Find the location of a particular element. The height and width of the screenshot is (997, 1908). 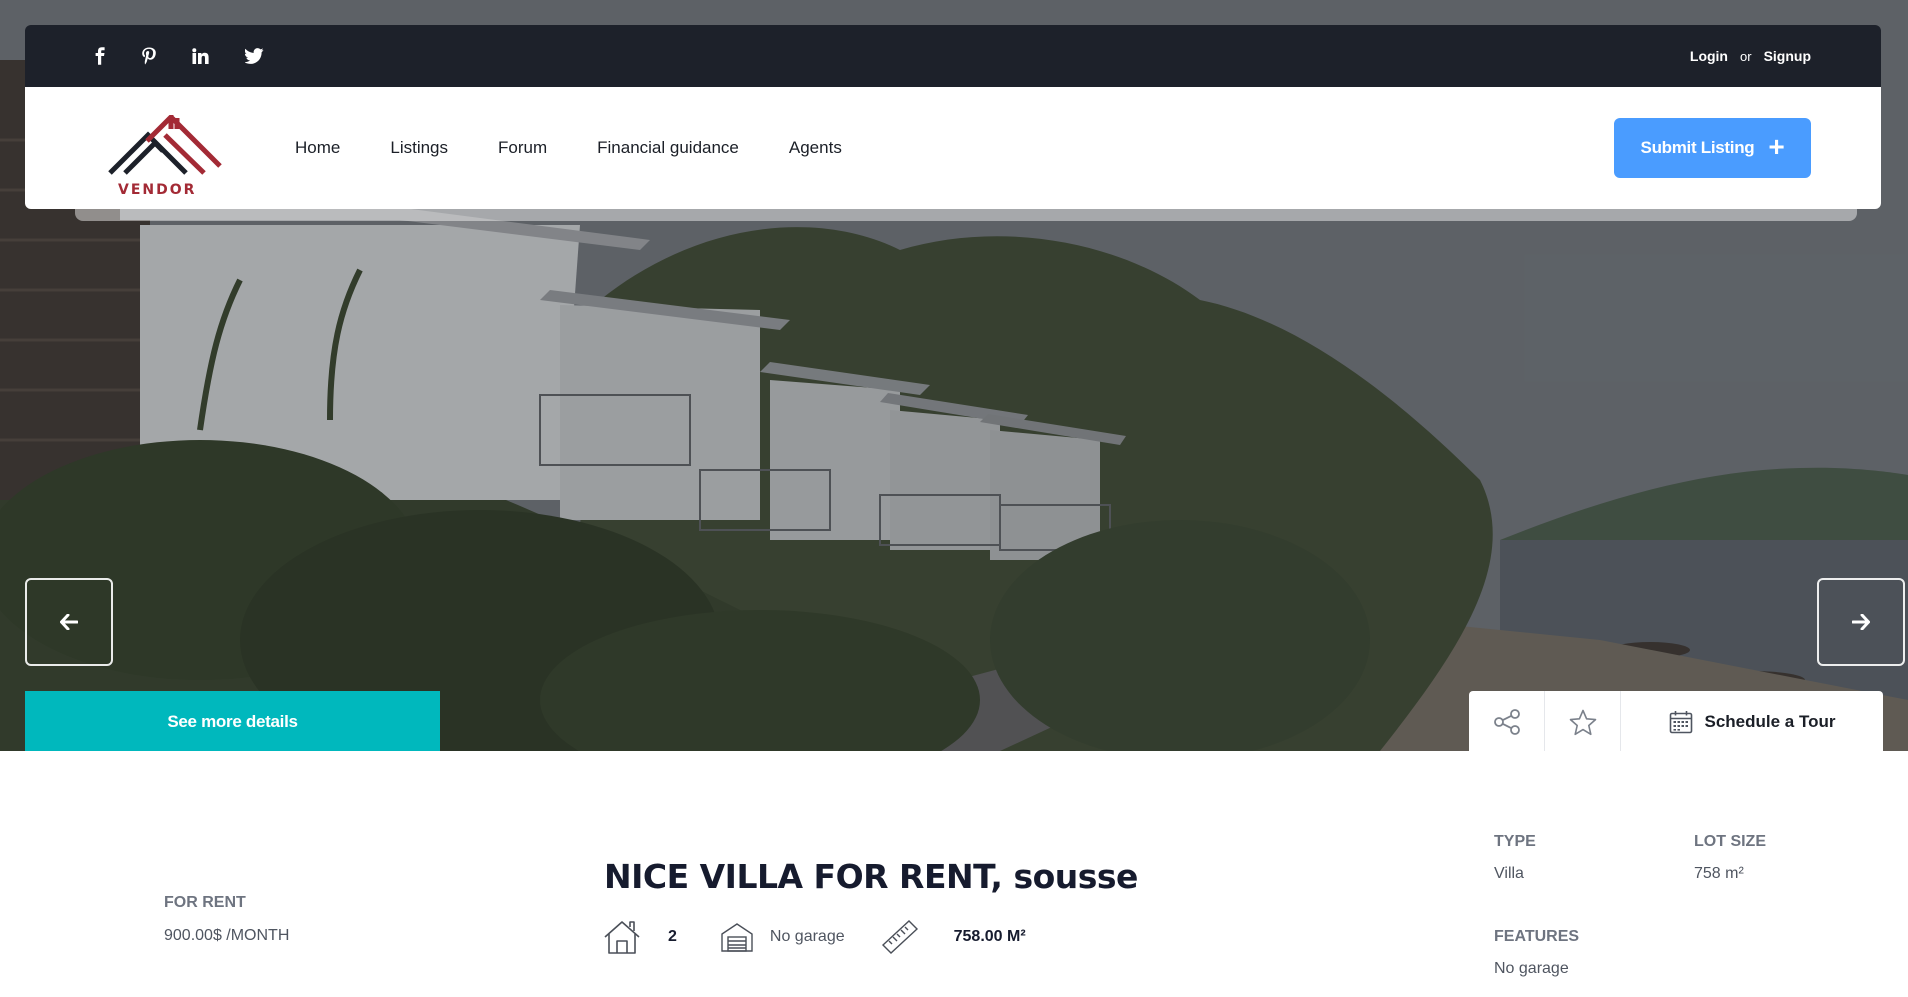

calendar-icon is located at coordinates (1680, 722).